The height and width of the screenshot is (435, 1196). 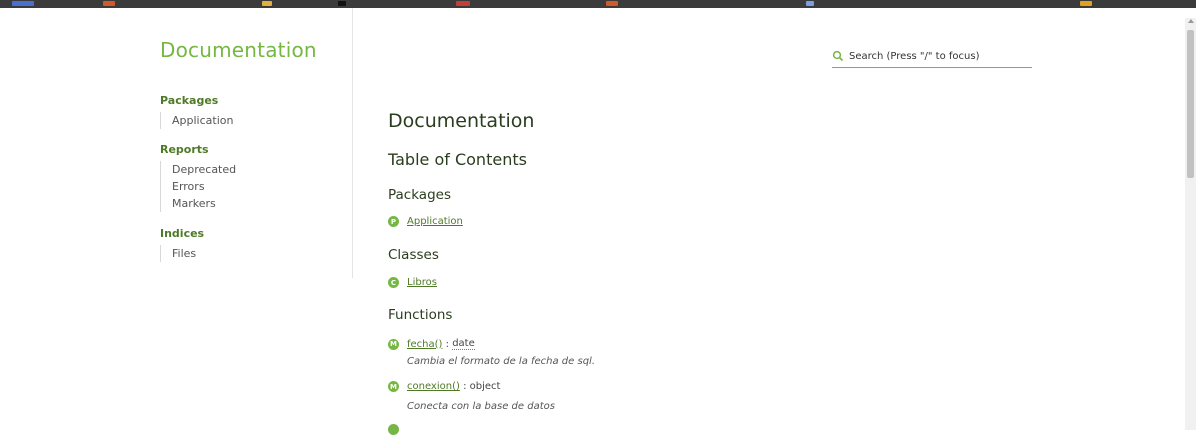 I want to click on sidebar-divider, so click(x=352, y=143).